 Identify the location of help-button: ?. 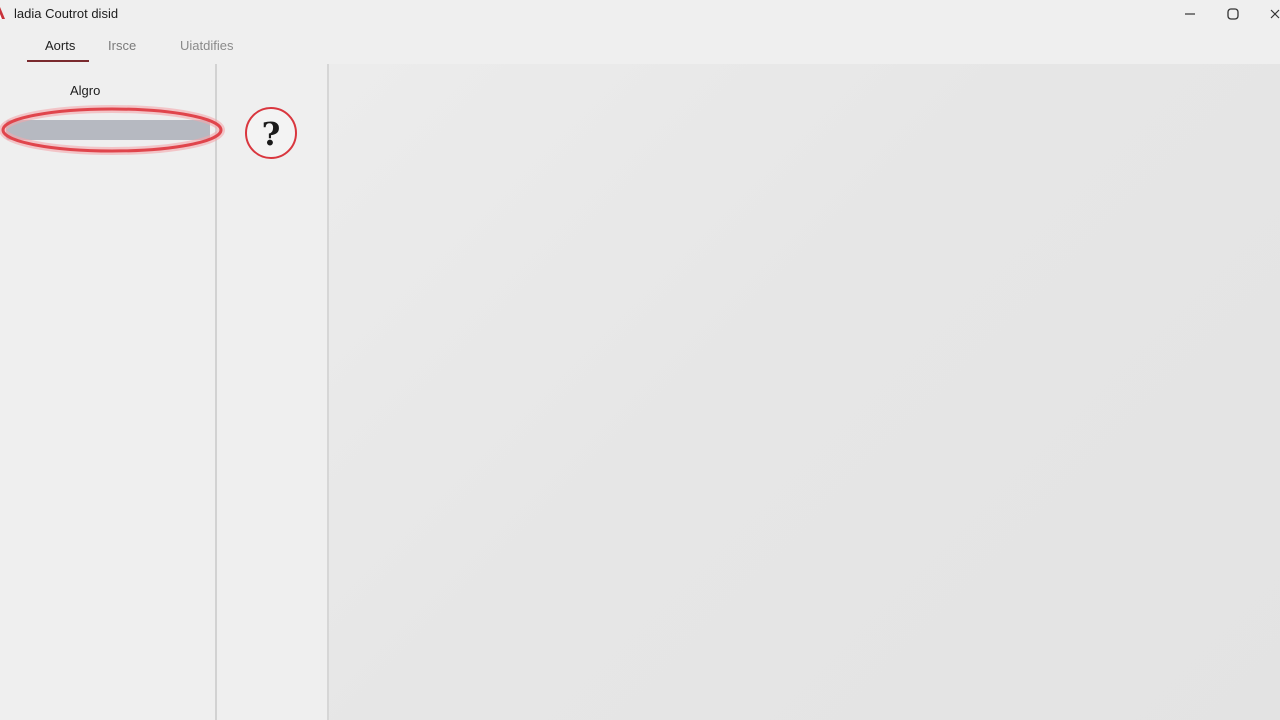
(271, 133).